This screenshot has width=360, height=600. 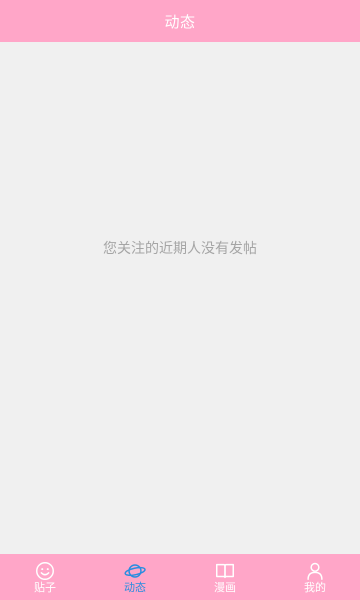 What do you see at coordinates (135, 587) in the screenshot?
I see `tab-feed-label: 动态` at bounding box center [135, 587].